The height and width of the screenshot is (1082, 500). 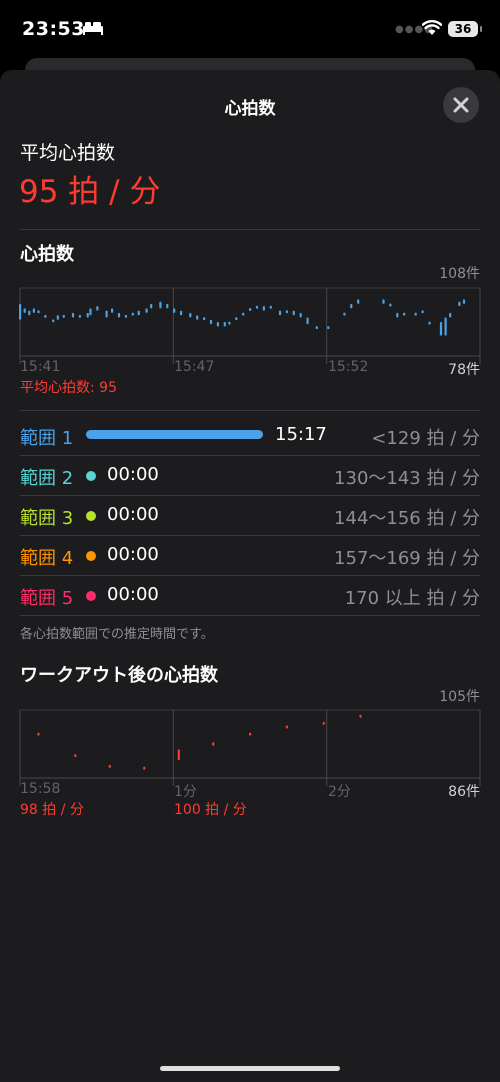 I want to click on status-bar: 23:53 ●●●● 36, so click(x=250, y=31).